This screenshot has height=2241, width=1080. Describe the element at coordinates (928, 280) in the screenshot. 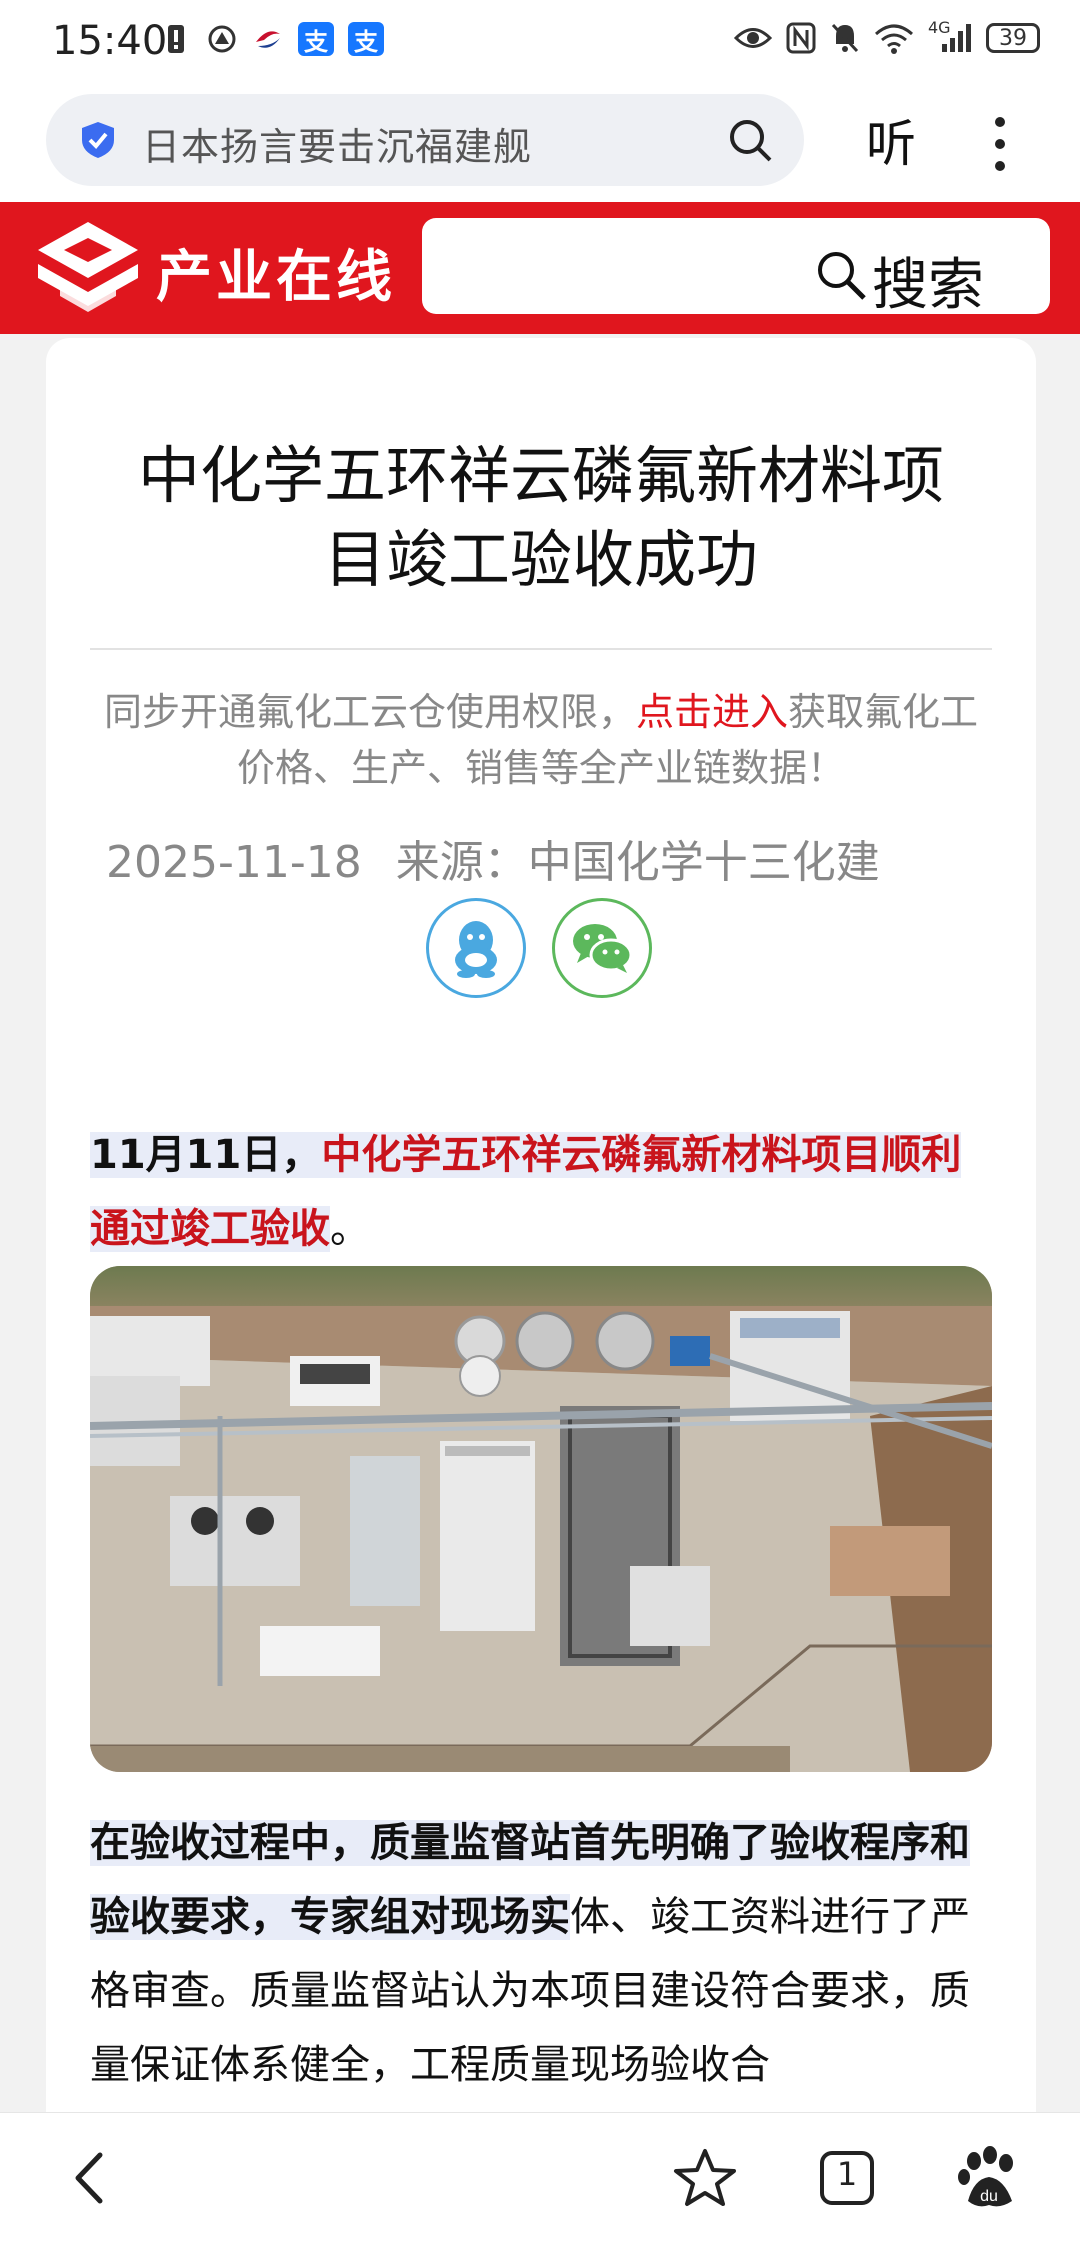

I see `site-search-label: 搜索` at that location.